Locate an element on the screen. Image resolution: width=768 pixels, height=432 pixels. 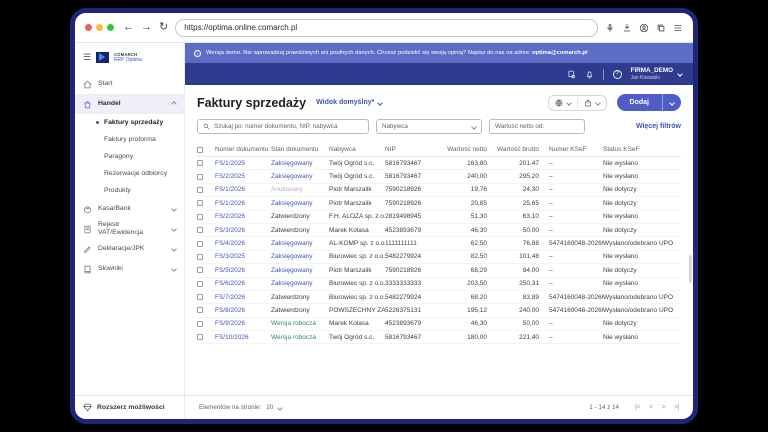
microphone-icon is located at coordinates (610, 28).